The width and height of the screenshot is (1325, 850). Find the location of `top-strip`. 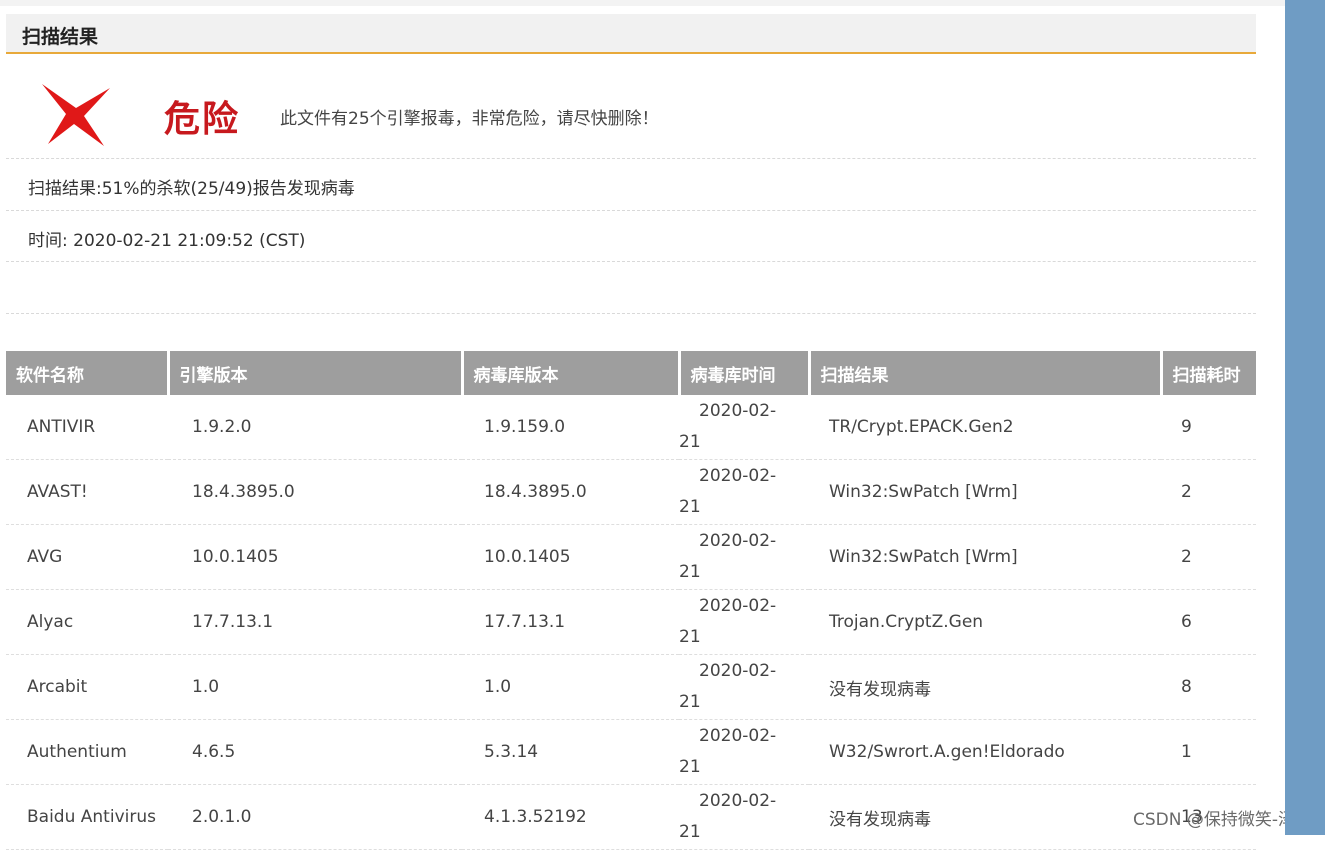

top-strip is located at coordinates (642, 3).